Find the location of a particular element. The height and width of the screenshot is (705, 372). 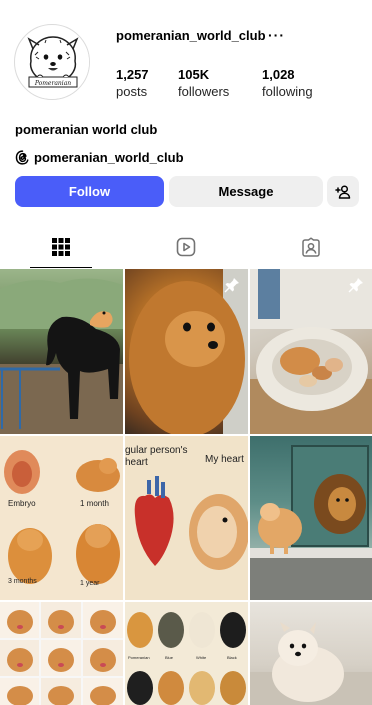

tagged-icon is located at coordinates (311, 247).